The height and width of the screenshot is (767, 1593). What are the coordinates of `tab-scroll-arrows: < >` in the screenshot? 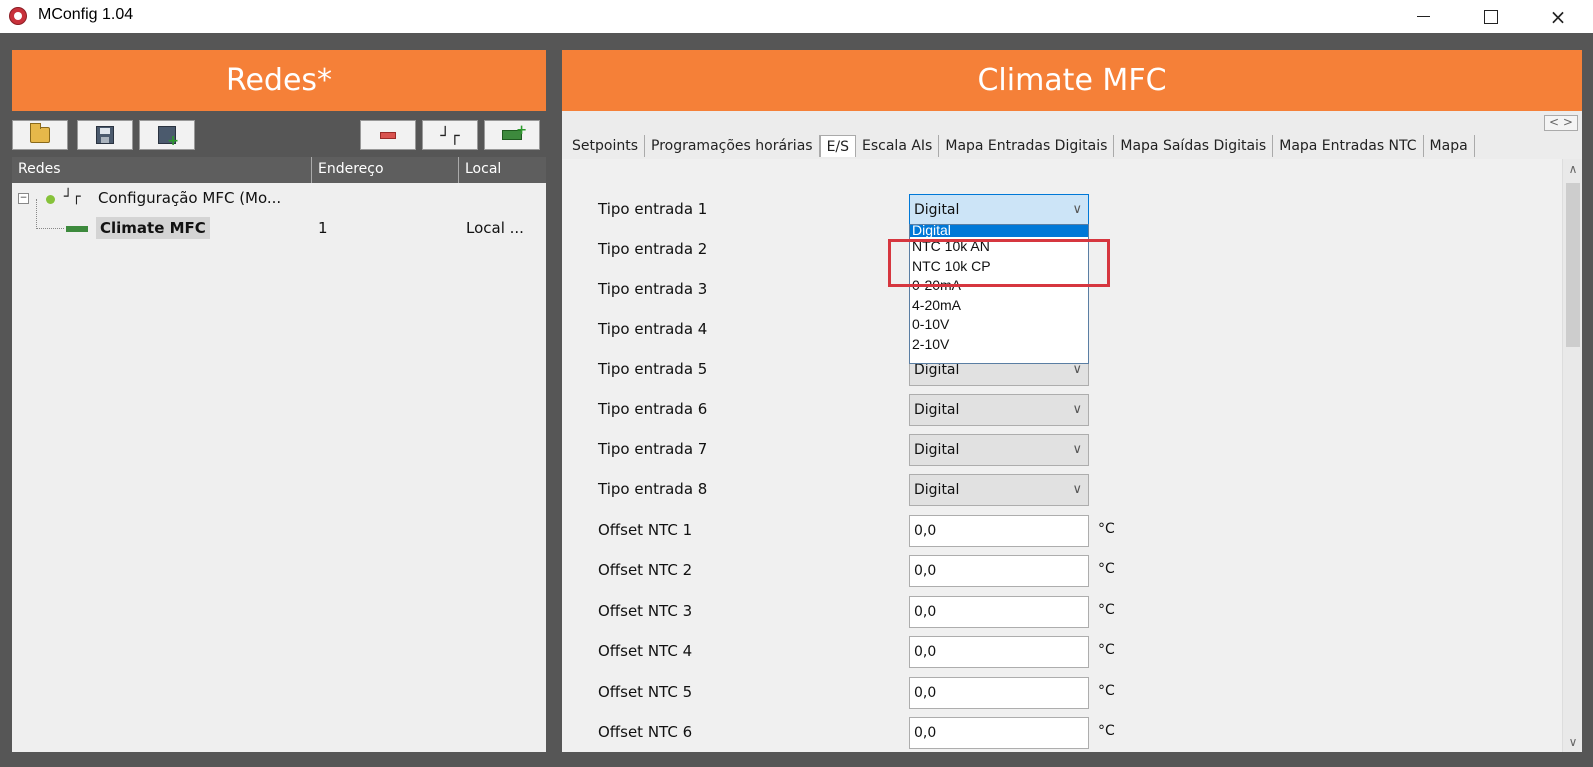 It's located at (1561, 123).